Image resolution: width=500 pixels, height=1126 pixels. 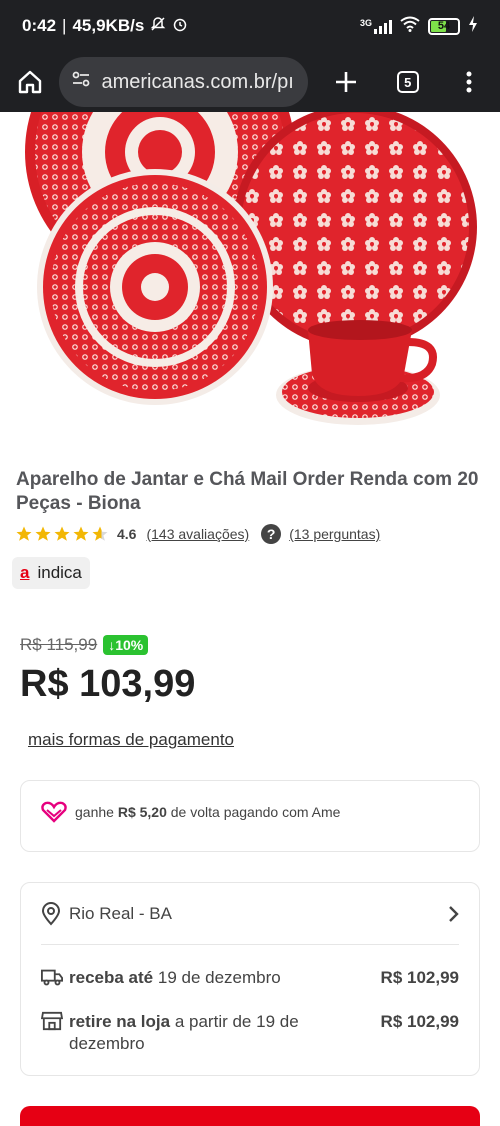 What do you see at coordinates (25, 572) in the screenshot?
I see `americanas-logo-icon: a` at bounding box center [25, 572].